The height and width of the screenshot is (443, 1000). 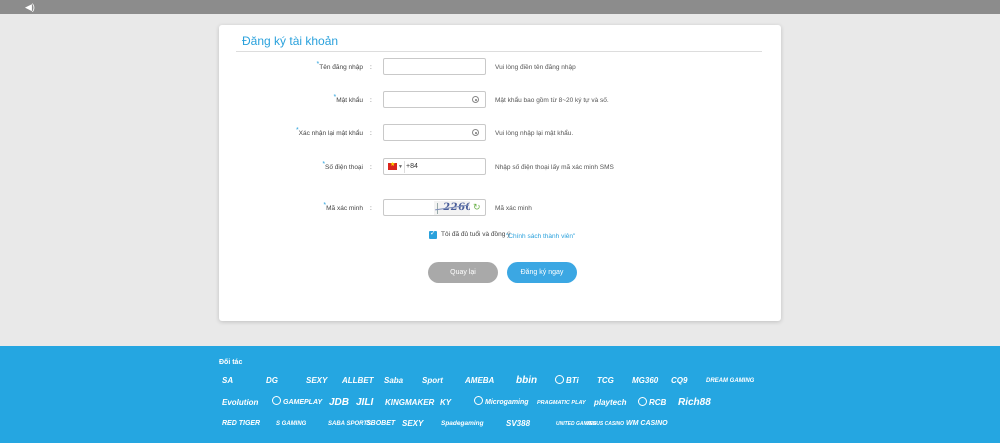 I want to click on agree-checkbox, so click(x=433, y=234).